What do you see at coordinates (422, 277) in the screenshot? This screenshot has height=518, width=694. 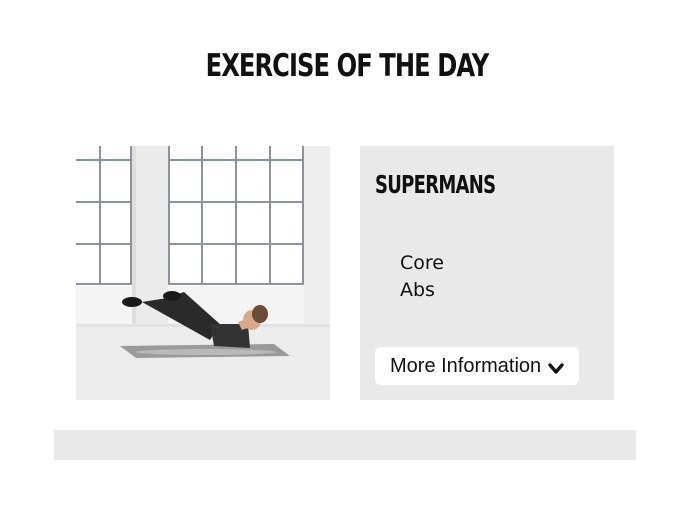 I see `muscle-list: Core Abs` at bounding box center [422, 277].